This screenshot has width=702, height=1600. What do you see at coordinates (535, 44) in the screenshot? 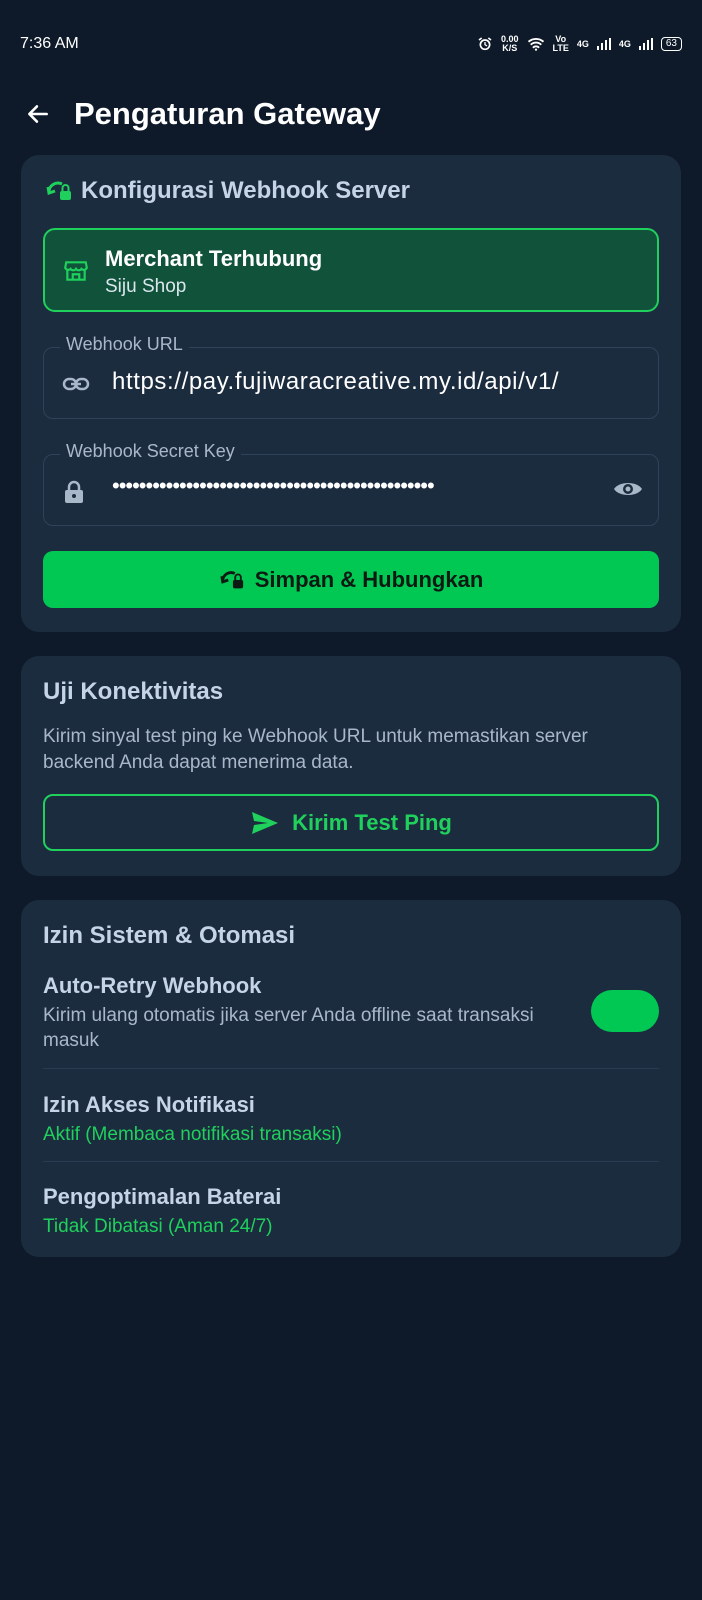
I see `wifi-icon` at bounding box center [535, 44].